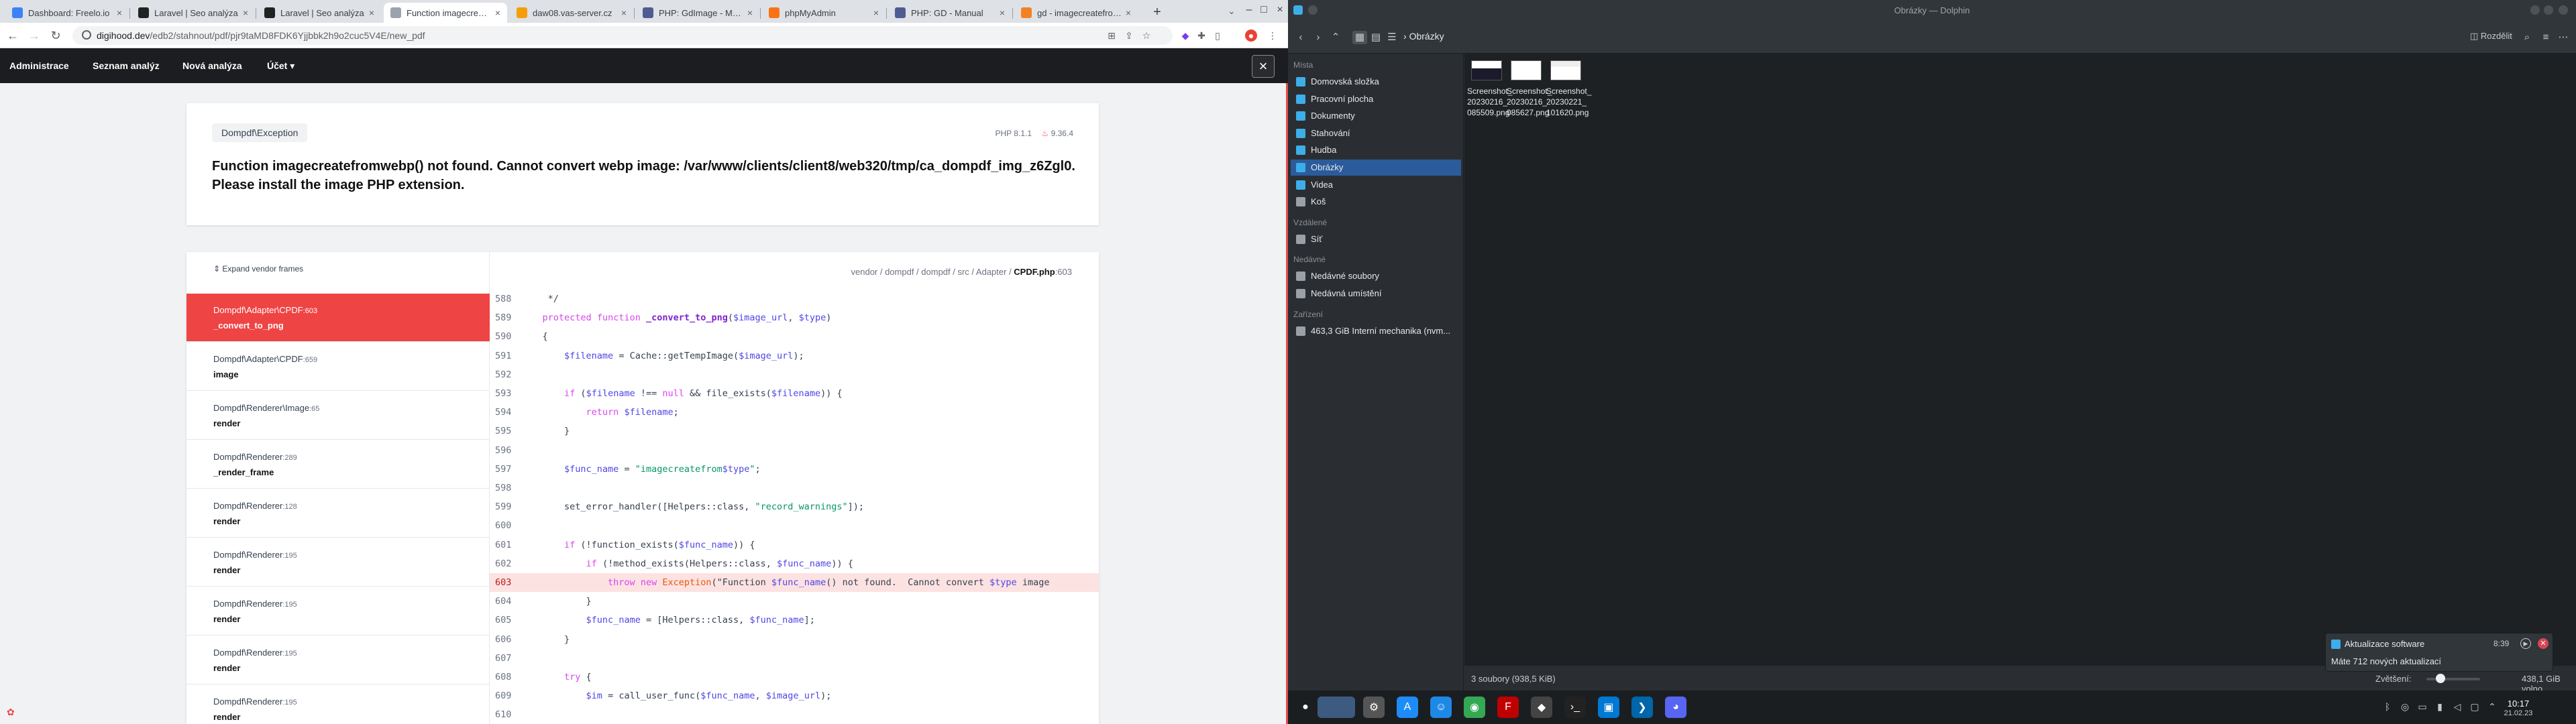  Describe the element at coordinates (505, 299) in the screenshot. I see `line-number: 588` at that location.